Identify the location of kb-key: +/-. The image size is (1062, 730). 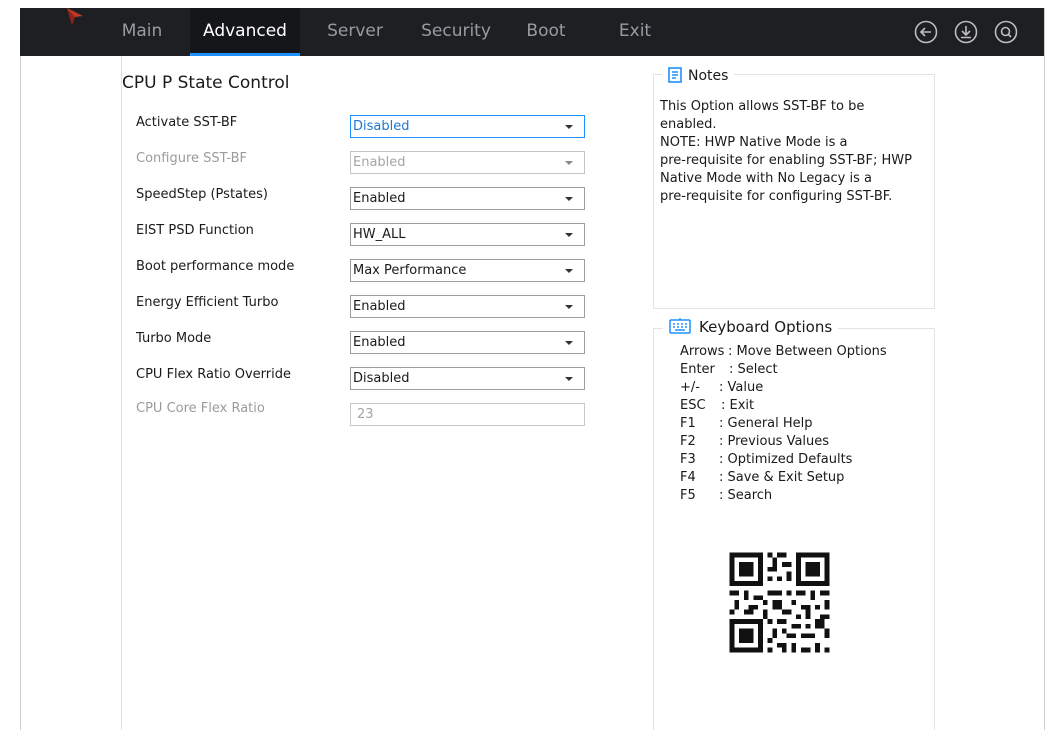
(690, 387).